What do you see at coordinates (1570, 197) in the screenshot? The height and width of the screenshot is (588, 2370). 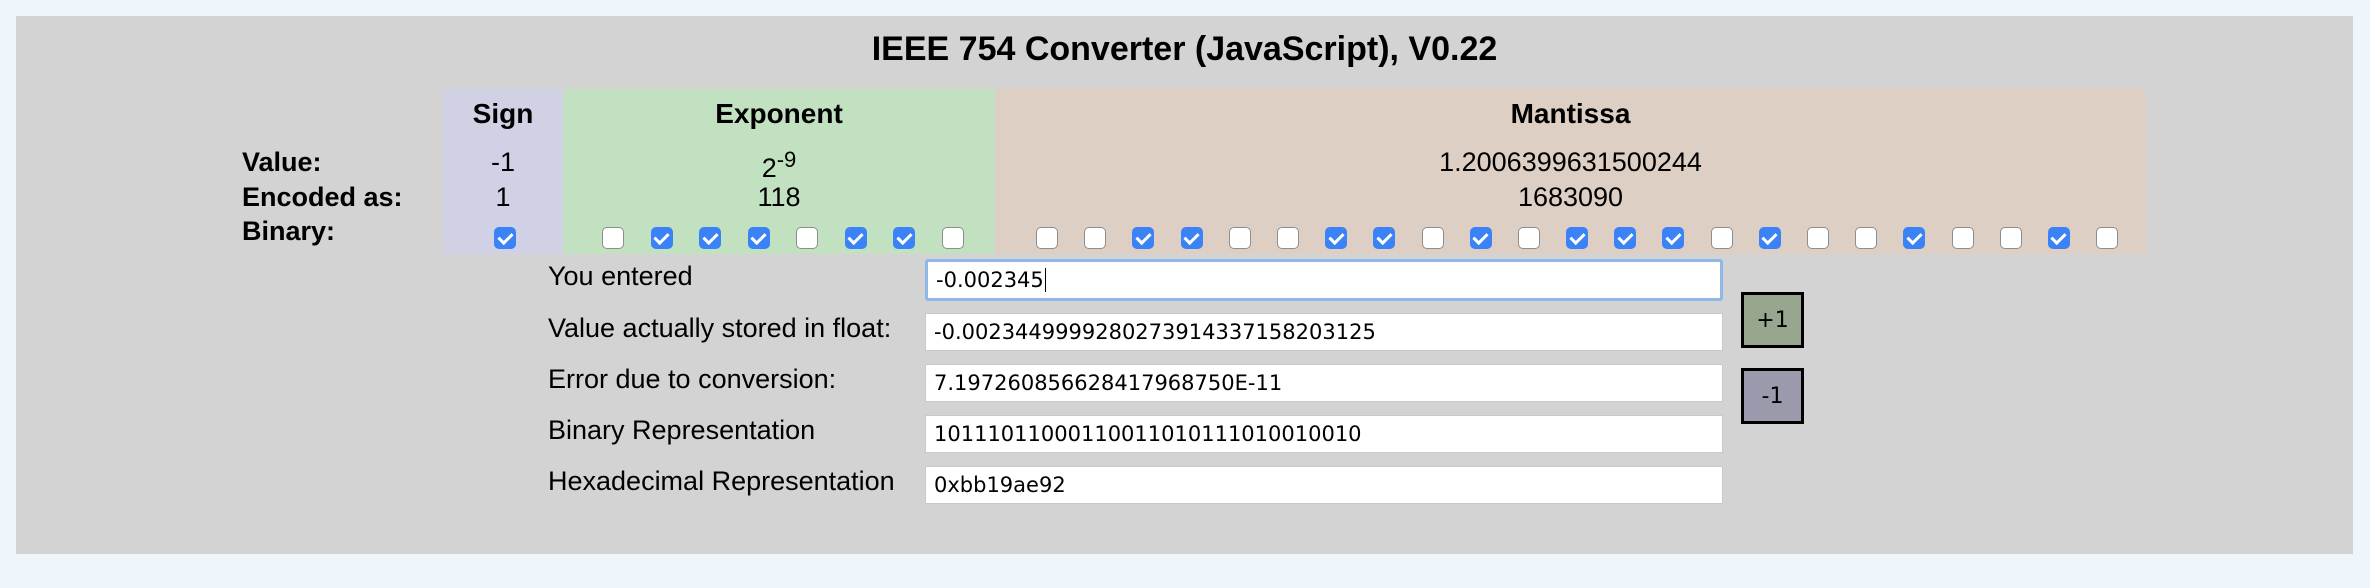 I see `mantissa-encoded: 1683090` at bounding box center [1570, 197].